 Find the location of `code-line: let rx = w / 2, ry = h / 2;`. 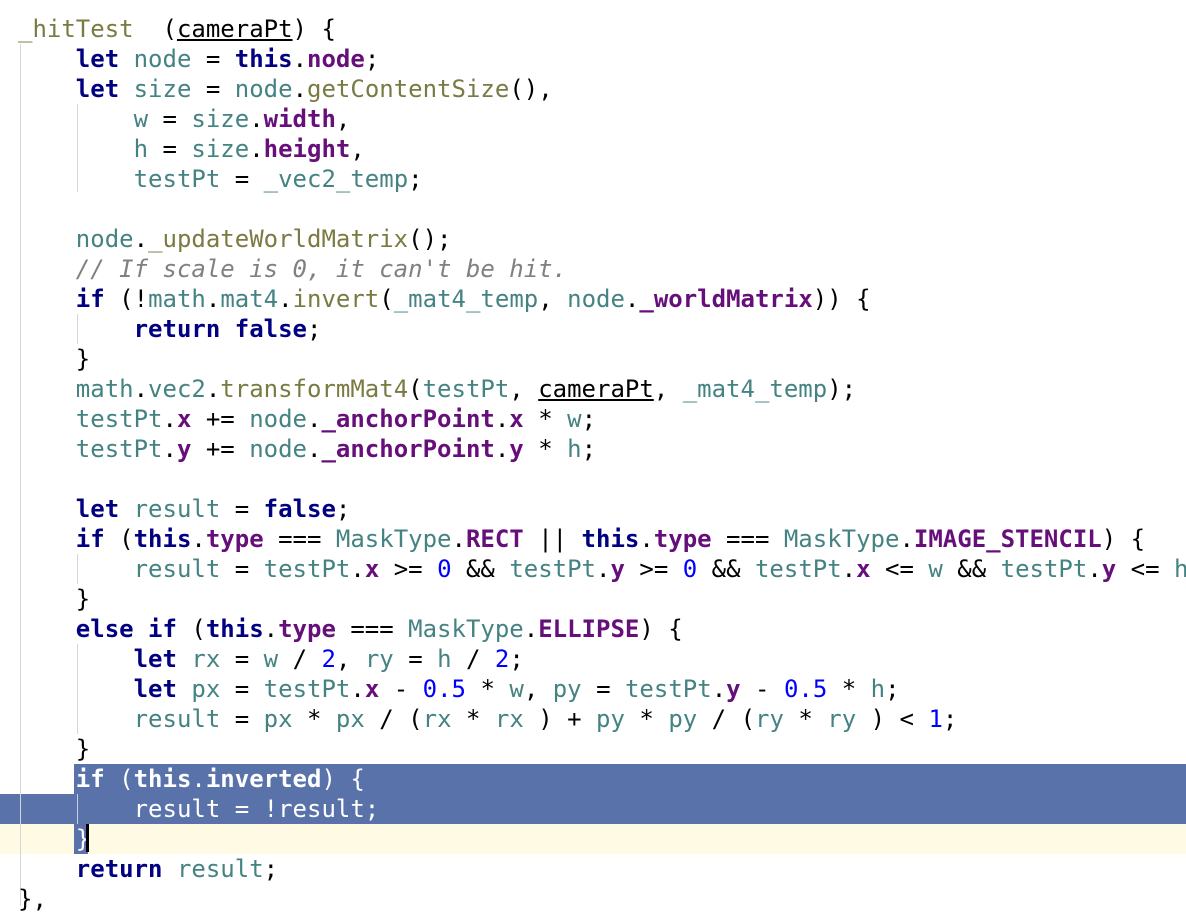

code-line: let rx = w / 2, ry = h / 2; is located at coordinates (271, 659).